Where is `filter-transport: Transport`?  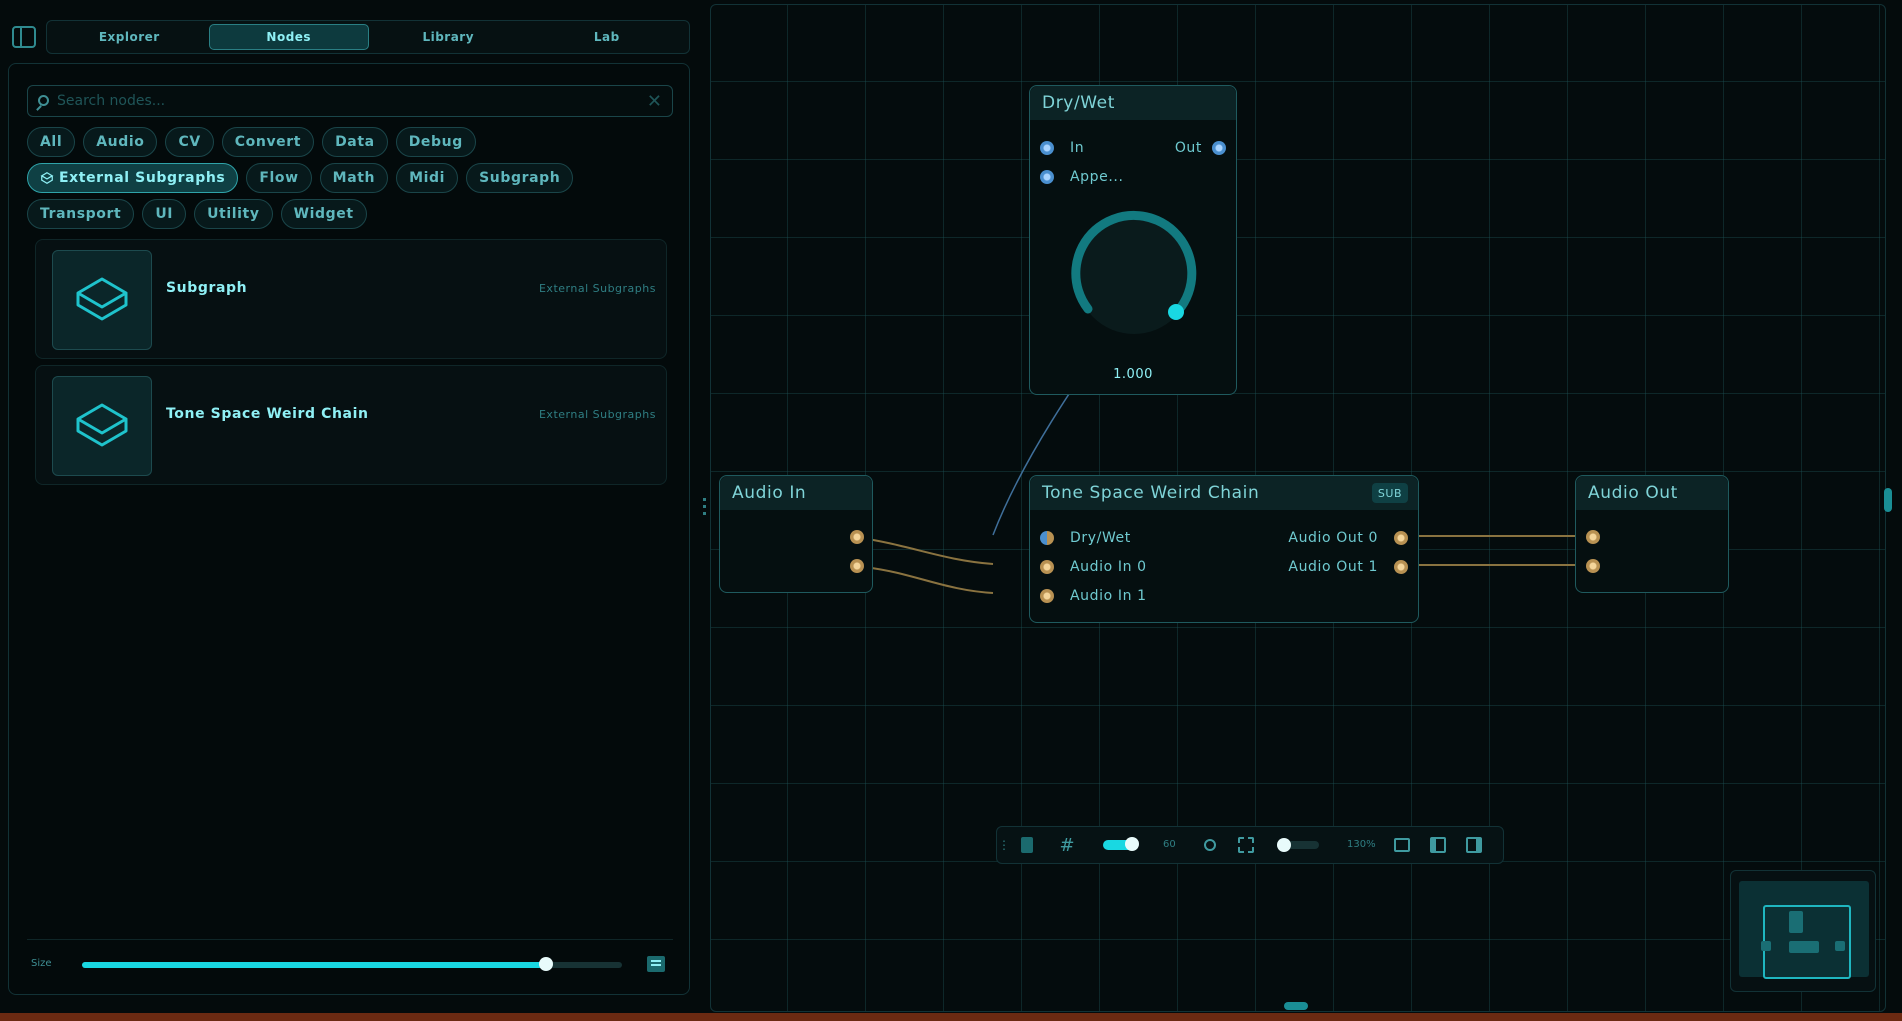
filter-transport: Transport is located at coordinates (81, 214).